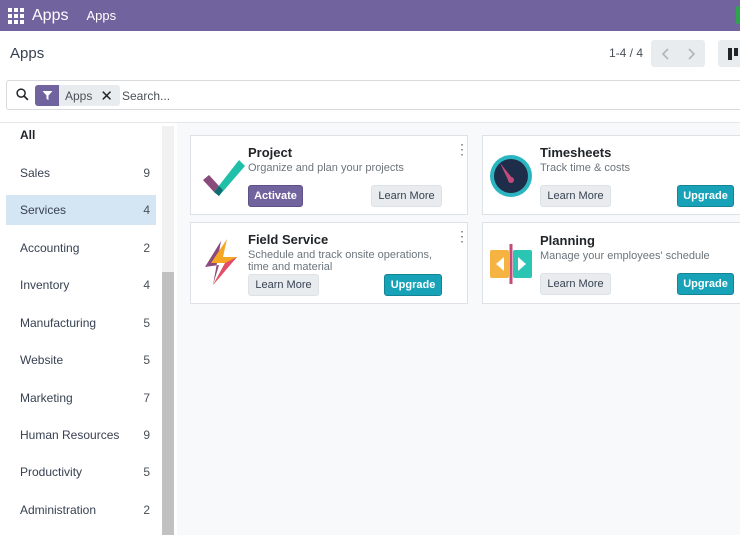 Image resolution: width=740 pixels, height=535 pixels. What do you see at coordinates (58, 510) in the screenshot?
I see `sidebar-item-label: Administration` at bounding box center [58, 510].